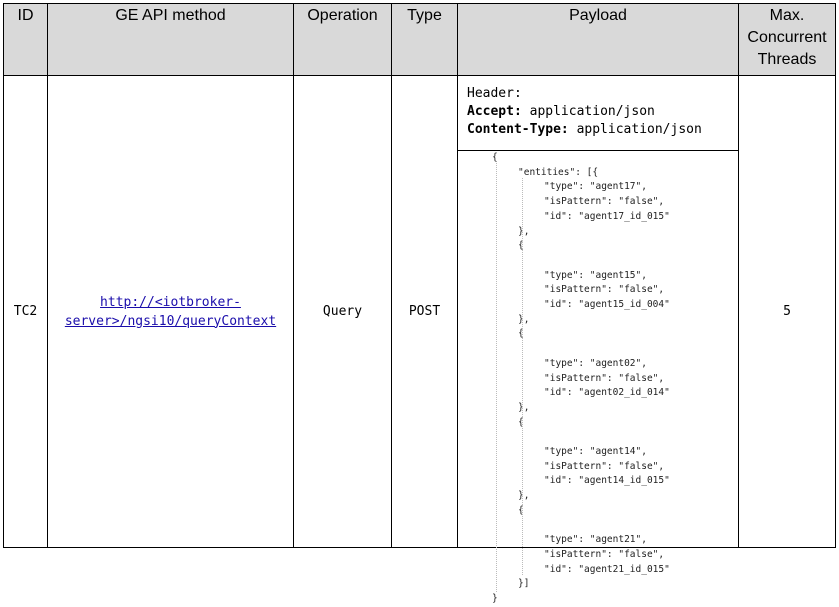 This screenshot has width=839, height=607. I want to click on cell-threads: 5, so click(787, 311).